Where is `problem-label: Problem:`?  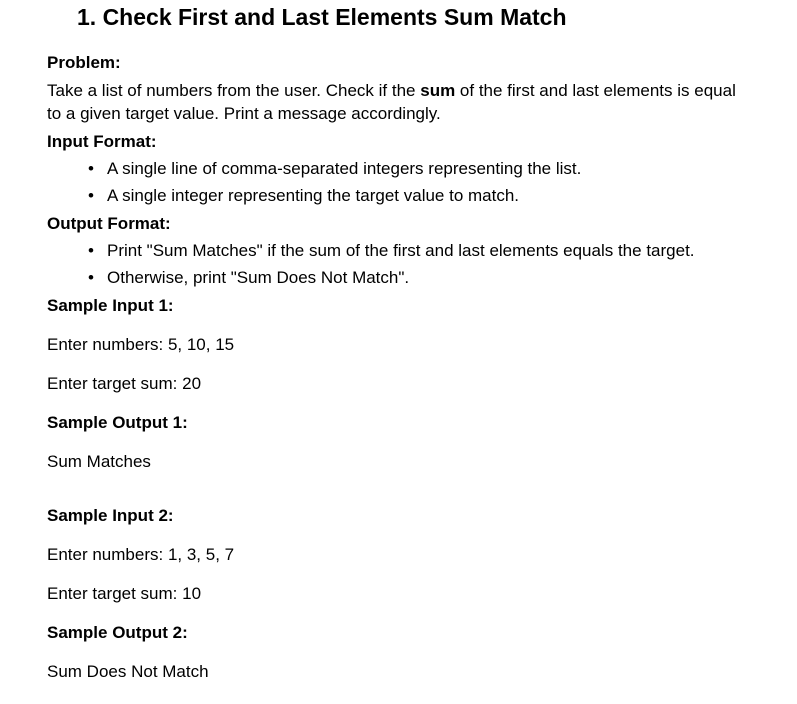 problem-label: Problem: is located at coordinates (84, 62).